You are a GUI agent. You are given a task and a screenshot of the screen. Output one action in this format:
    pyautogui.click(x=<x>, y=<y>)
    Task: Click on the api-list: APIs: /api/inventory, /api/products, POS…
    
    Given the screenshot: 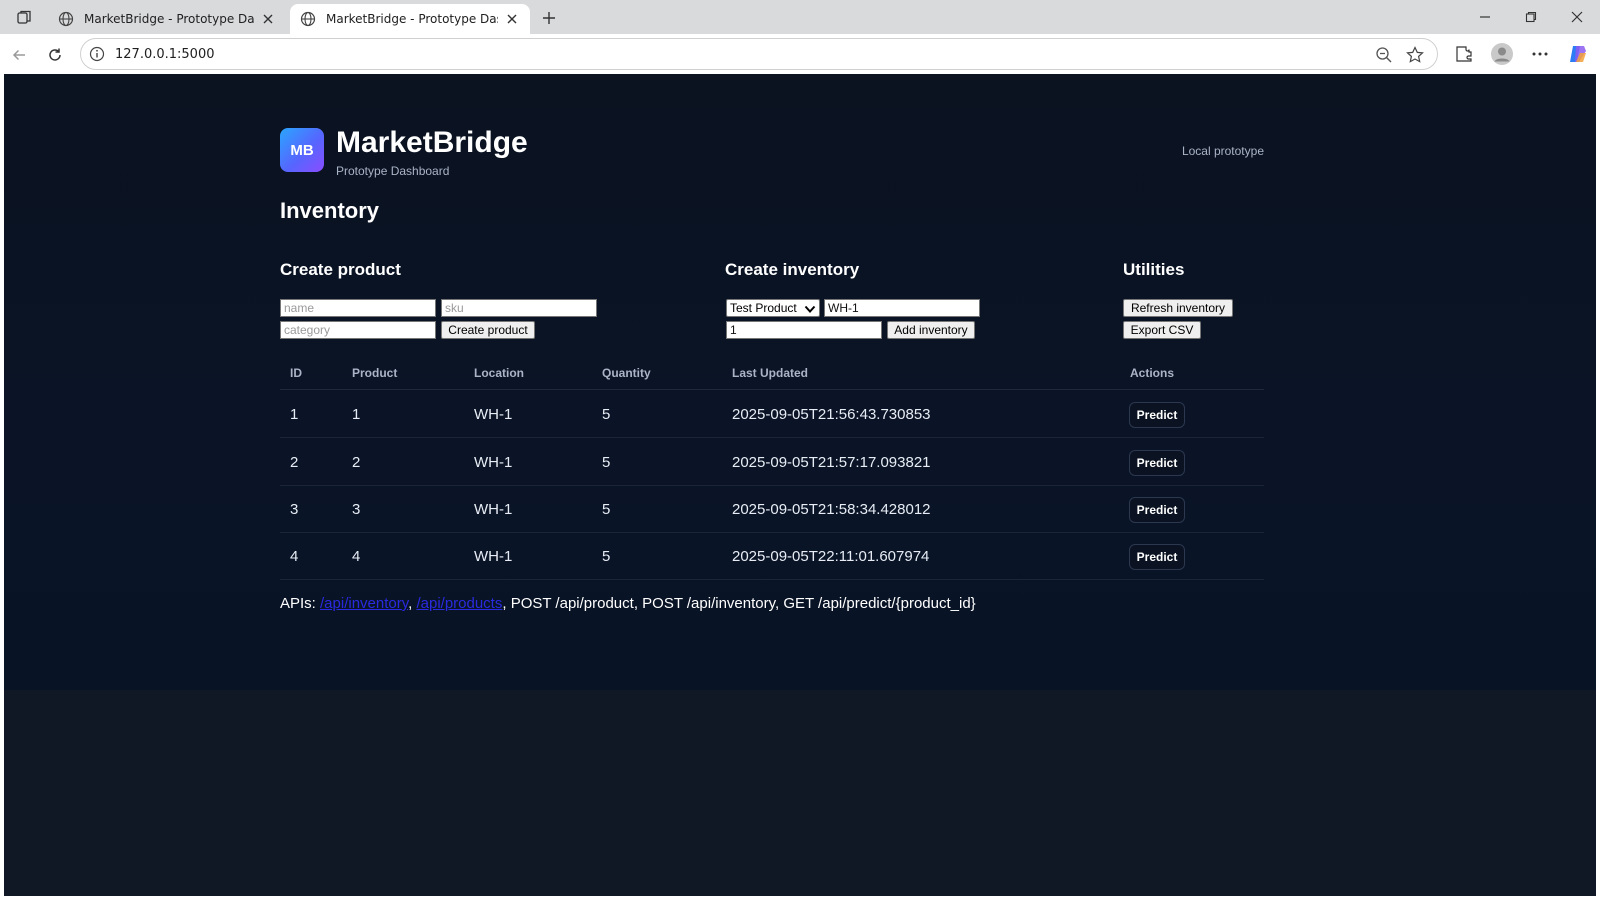 What is the action you would take?
    pyautogui.click(x=628, y=603)
    